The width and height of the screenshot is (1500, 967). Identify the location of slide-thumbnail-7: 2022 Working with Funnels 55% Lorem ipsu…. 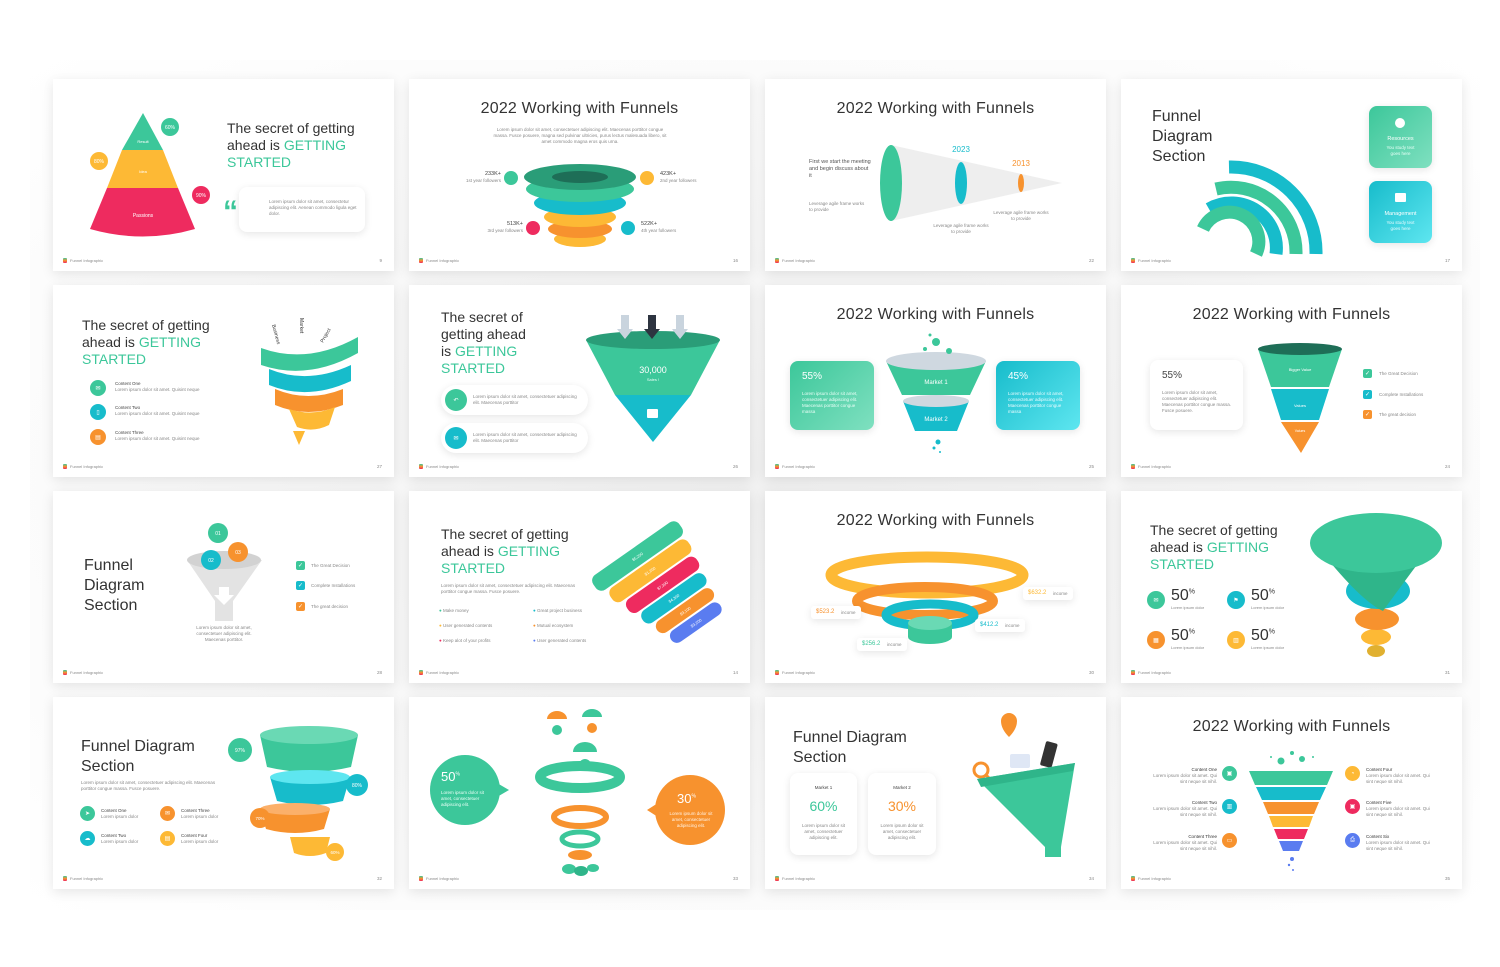
(935, 381).